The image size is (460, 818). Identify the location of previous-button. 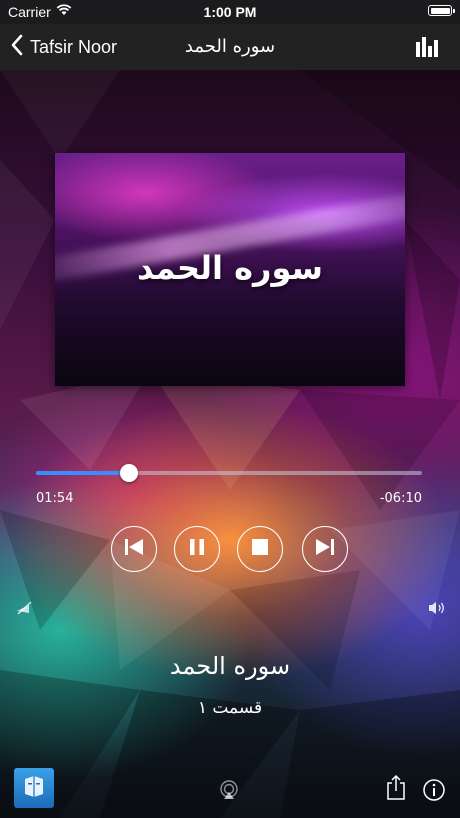
(134, 549).